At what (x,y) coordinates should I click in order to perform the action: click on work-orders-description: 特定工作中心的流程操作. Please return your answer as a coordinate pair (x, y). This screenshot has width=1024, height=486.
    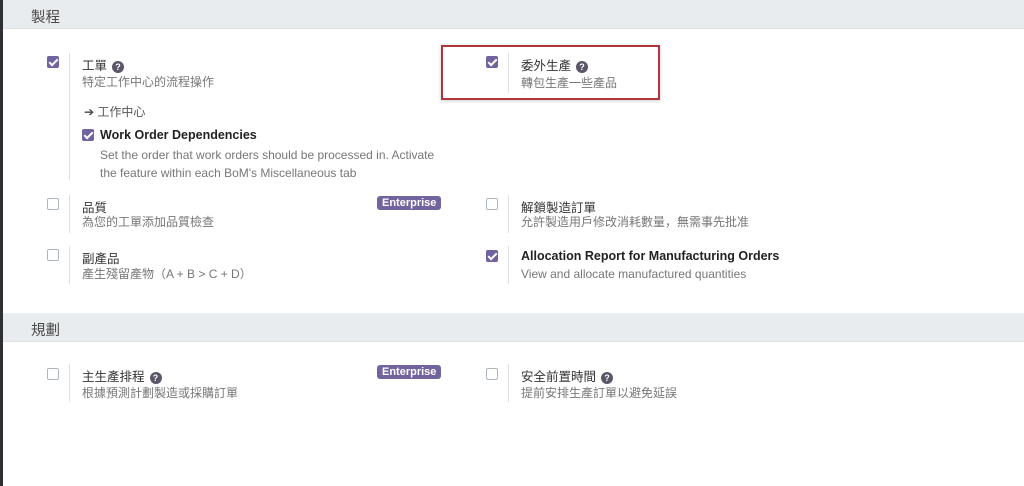
    Looking at the image, I should click on (148, 82).